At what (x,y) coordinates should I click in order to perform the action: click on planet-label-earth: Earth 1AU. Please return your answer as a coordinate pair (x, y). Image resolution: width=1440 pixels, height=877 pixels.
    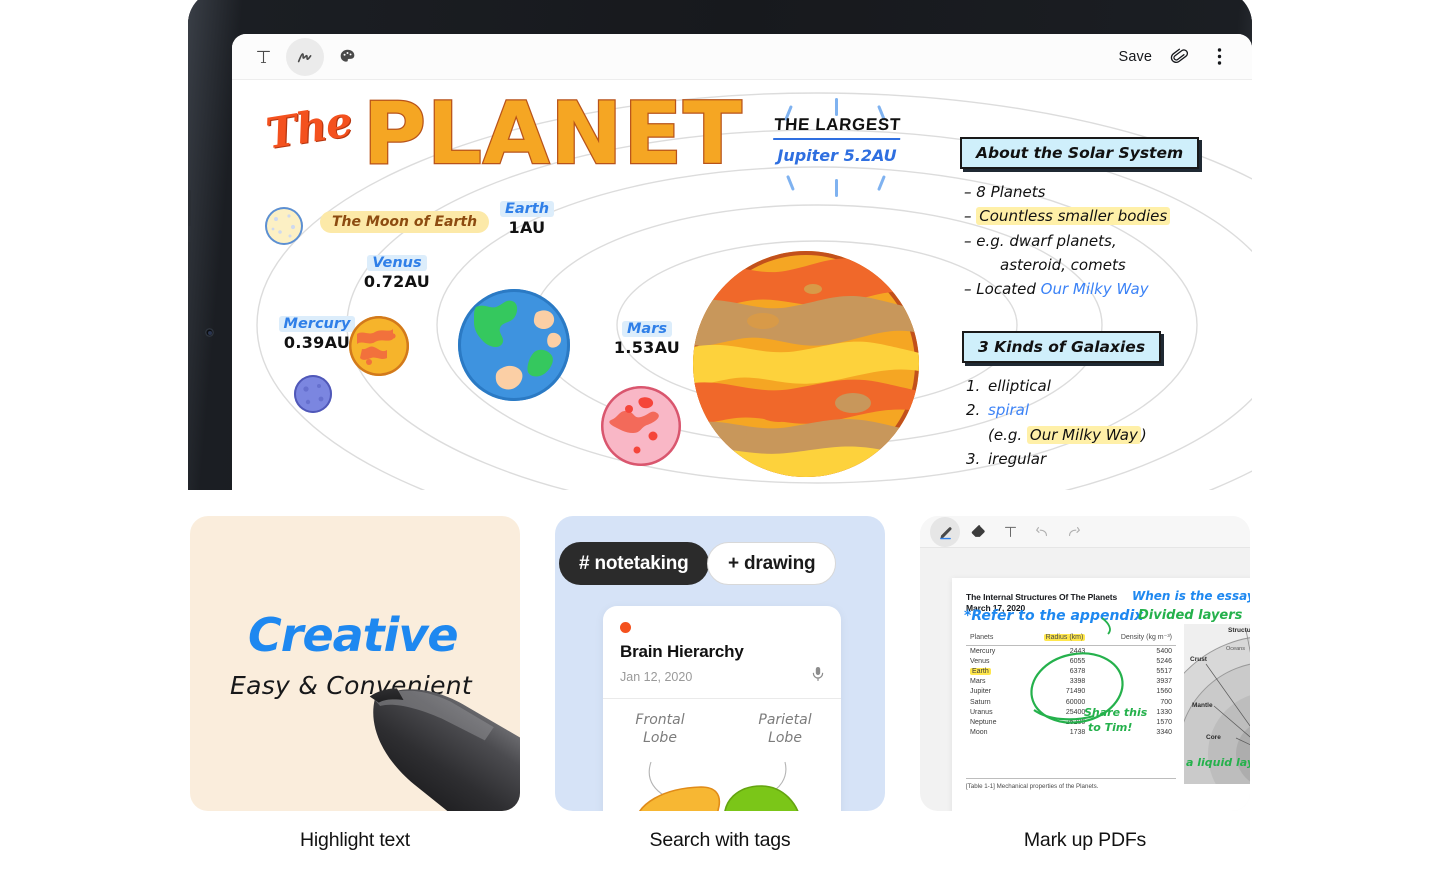
    Looking at the image, I should click on (527, 217).